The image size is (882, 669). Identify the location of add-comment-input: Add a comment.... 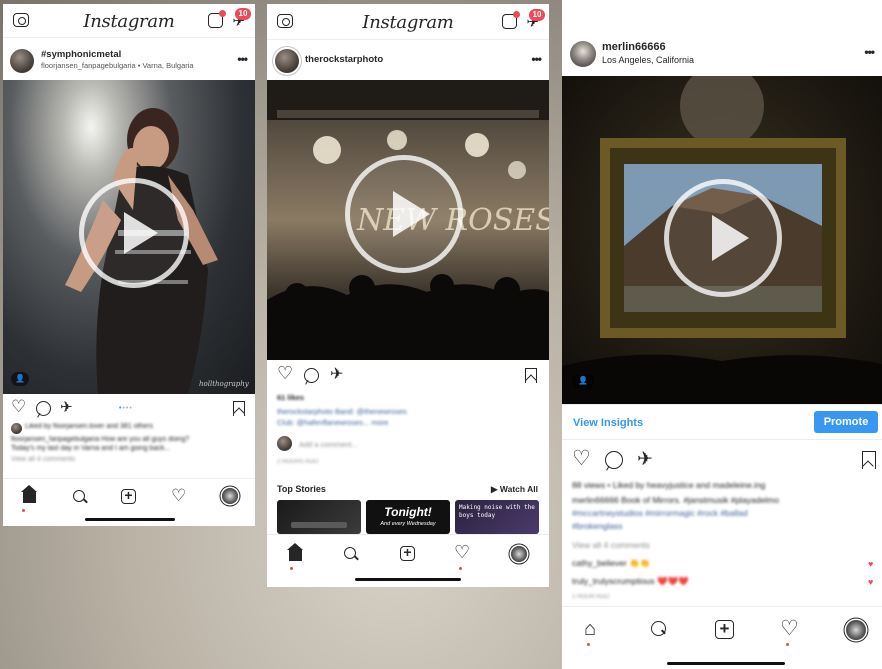
(328, 444).